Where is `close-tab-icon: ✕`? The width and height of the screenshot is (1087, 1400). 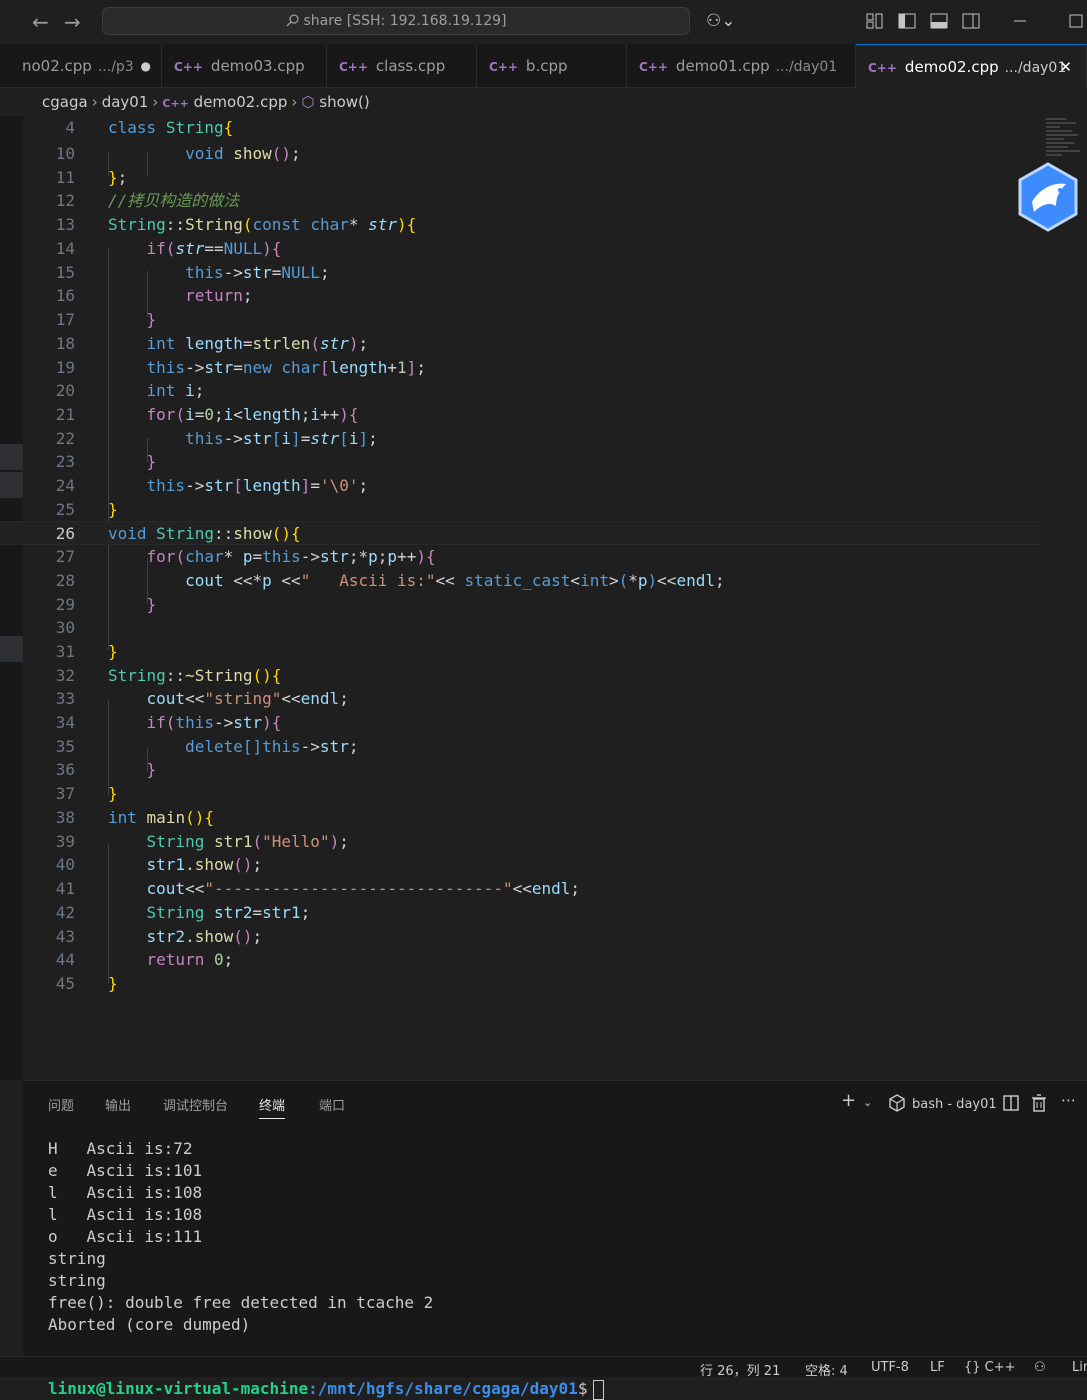 close-tab-icon: ✕ is located at coordinates (1065, 66).